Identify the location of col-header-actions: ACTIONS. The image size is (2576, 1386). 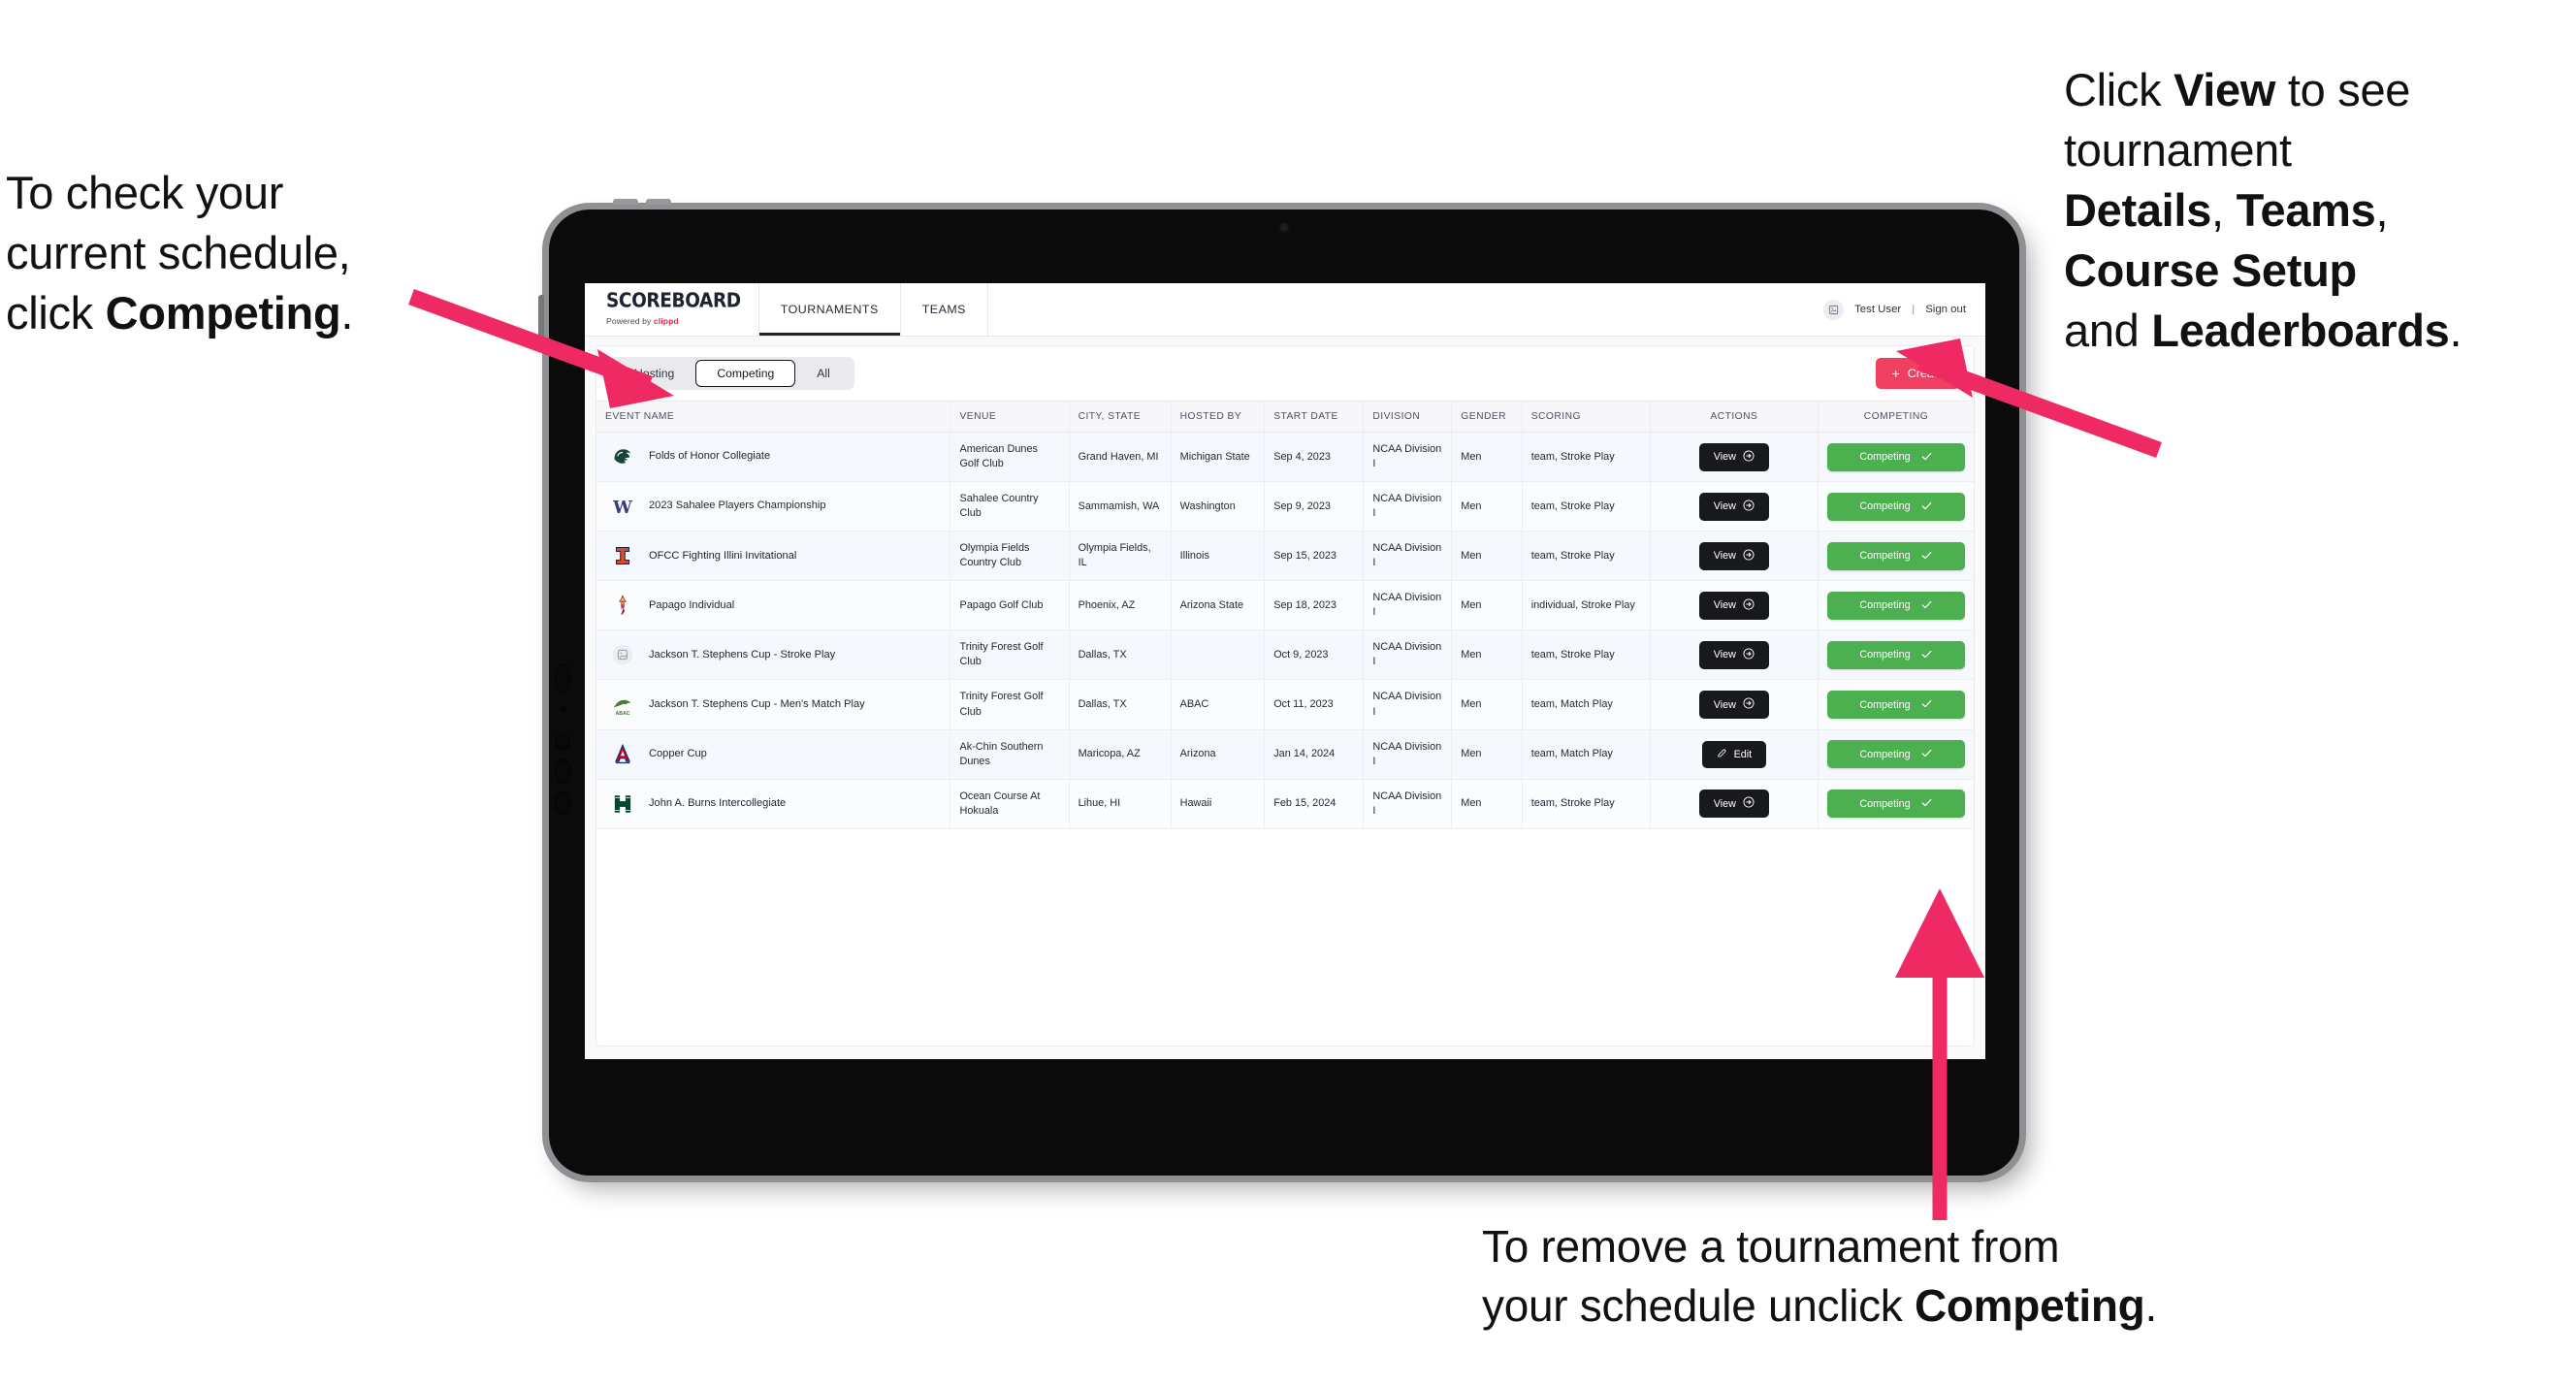
(1734, 417).